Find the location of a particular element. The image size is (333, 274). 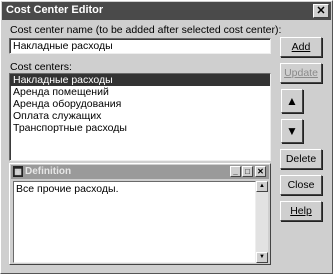

close-icon: ✕ is located at coordinates (260, 171).